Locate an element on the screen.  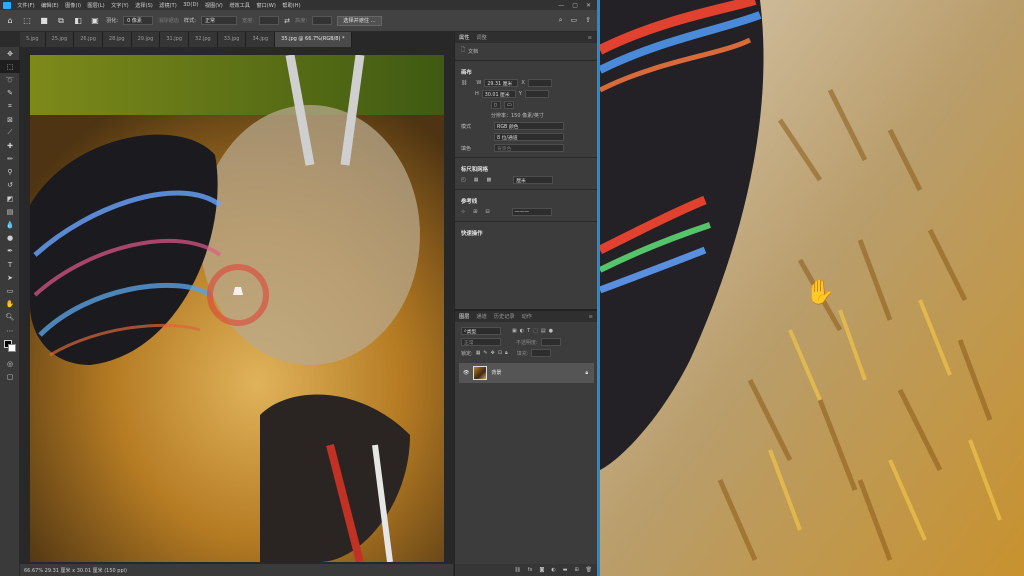
menu-filter: 滤镜(T) is located at coordinates (168, 5).